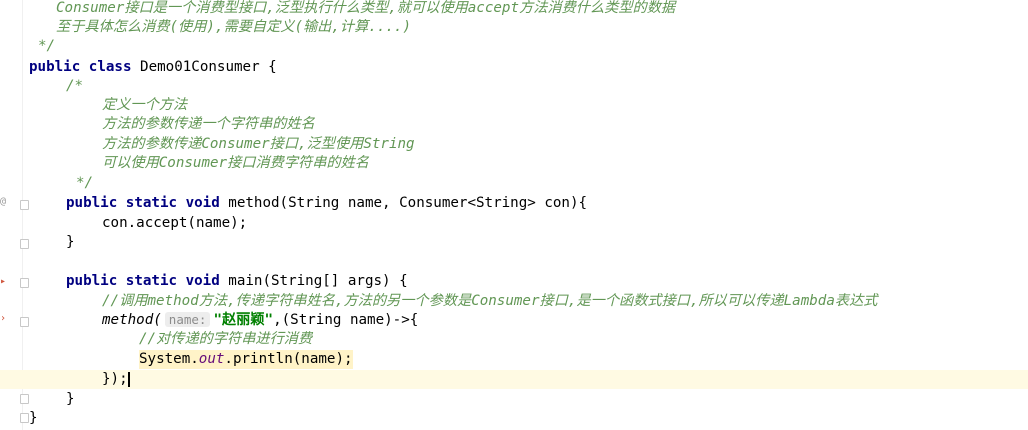 The height and width of the screenshot is (430, 1028). I want to click on comment-segment: 可以使用, so click(130, 163).